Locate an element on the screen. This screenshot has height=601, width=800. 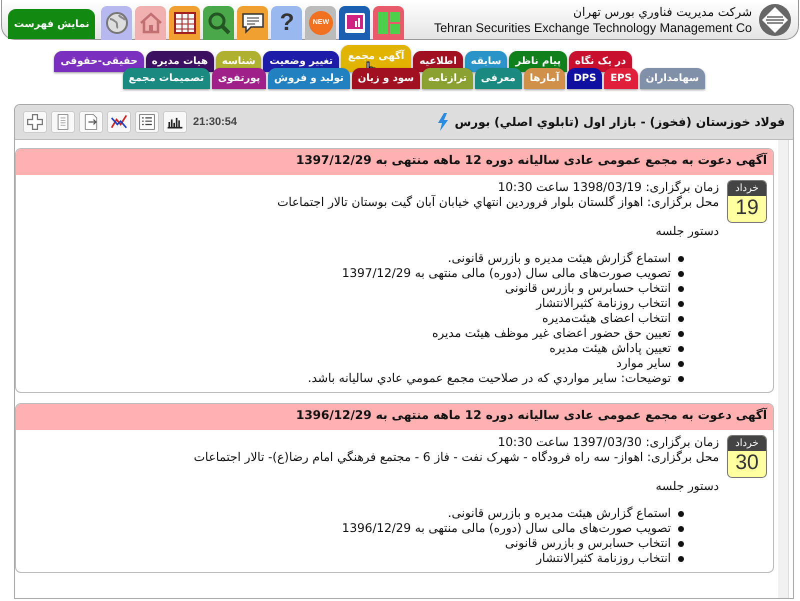
agenda-item: تعیین پاداش هیئت مدیره is located at coordinates (610, 348).